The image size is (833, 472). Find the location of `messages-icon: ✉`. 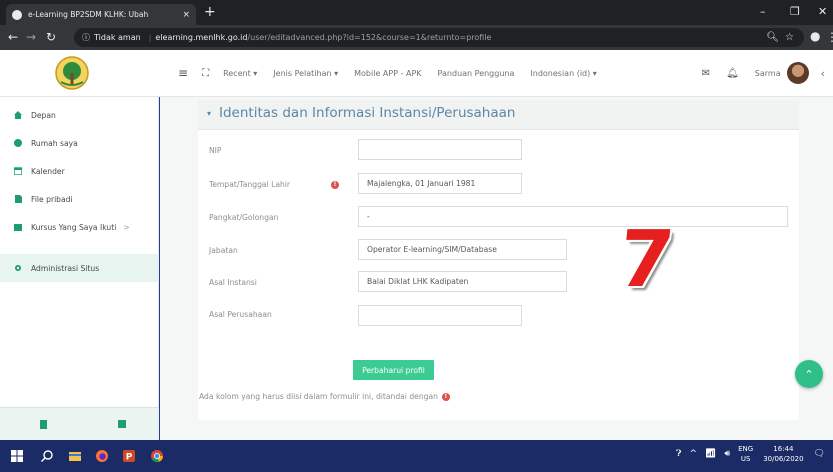

messages-icon: ✉ is located at coordinates (706, 73).